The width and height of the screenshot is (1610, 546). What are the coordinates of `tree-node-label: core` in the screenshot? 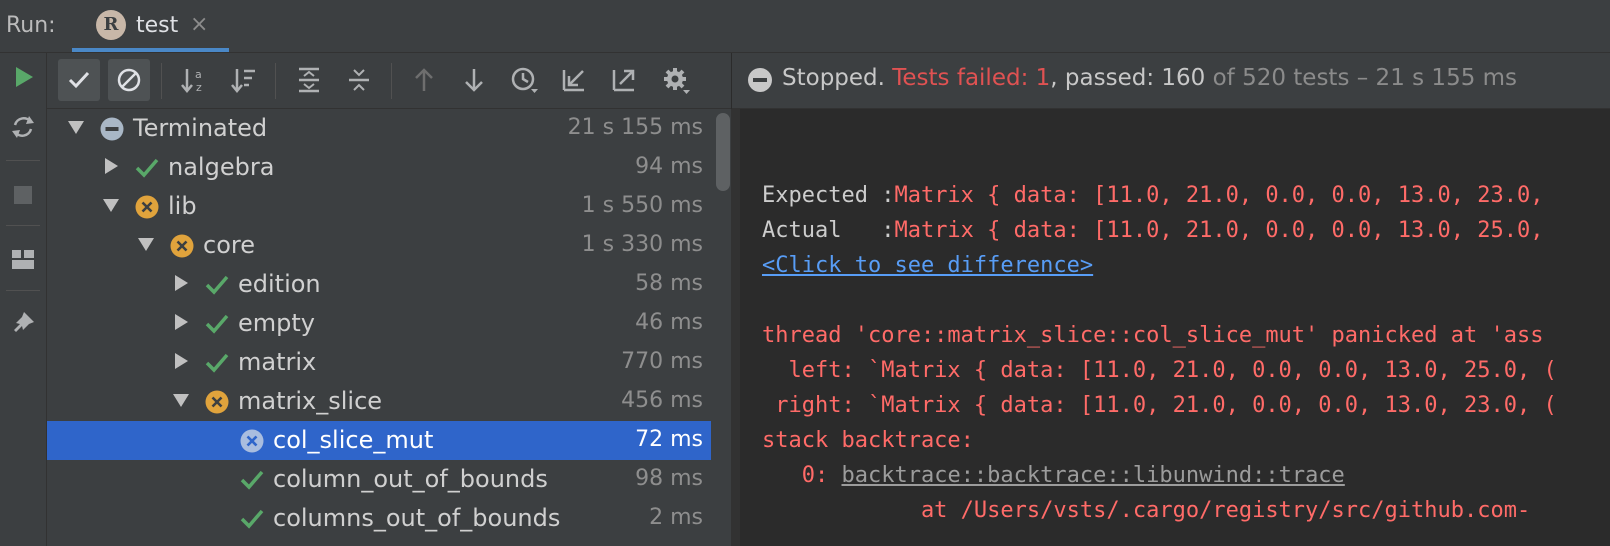 It's located at (229, 245).